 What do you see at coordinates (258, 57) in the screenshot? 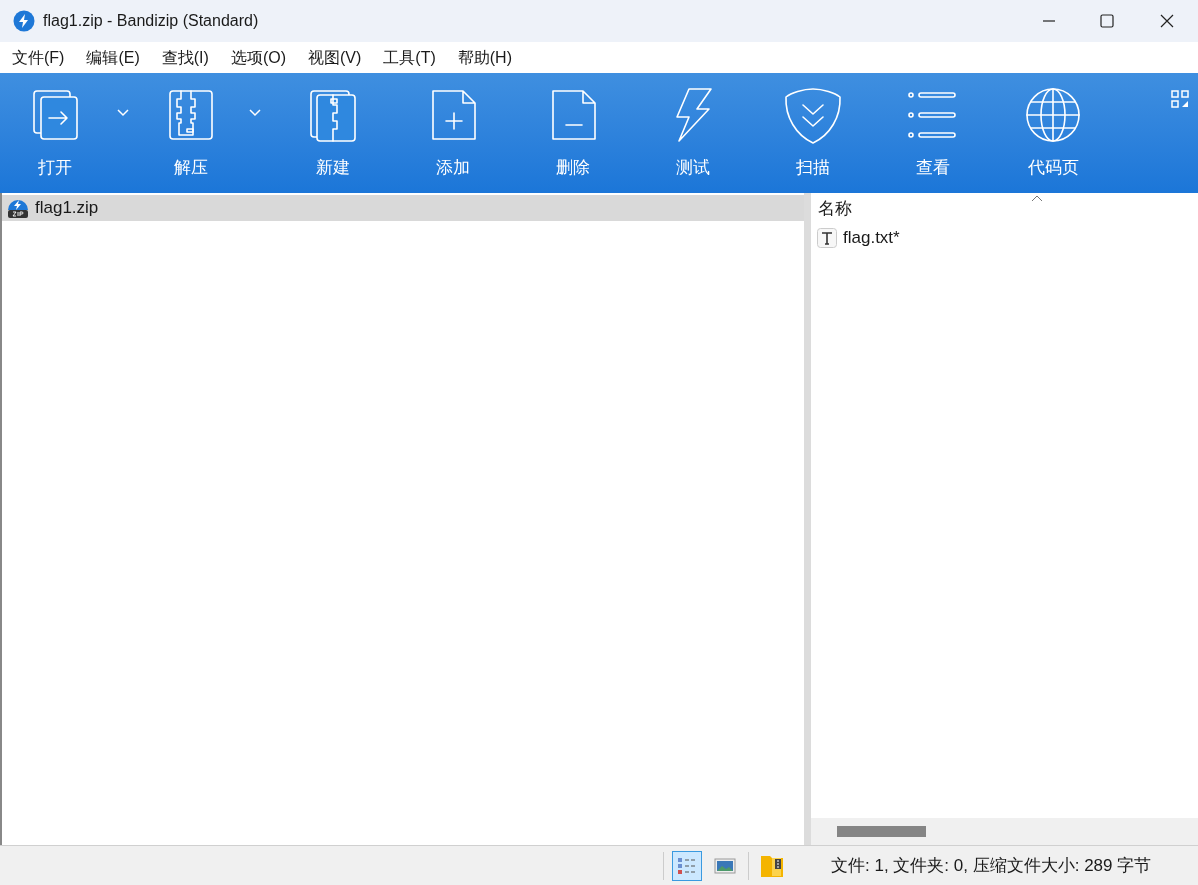
I see `menu-item: 选项(O)` at bounding box center [258, 57].